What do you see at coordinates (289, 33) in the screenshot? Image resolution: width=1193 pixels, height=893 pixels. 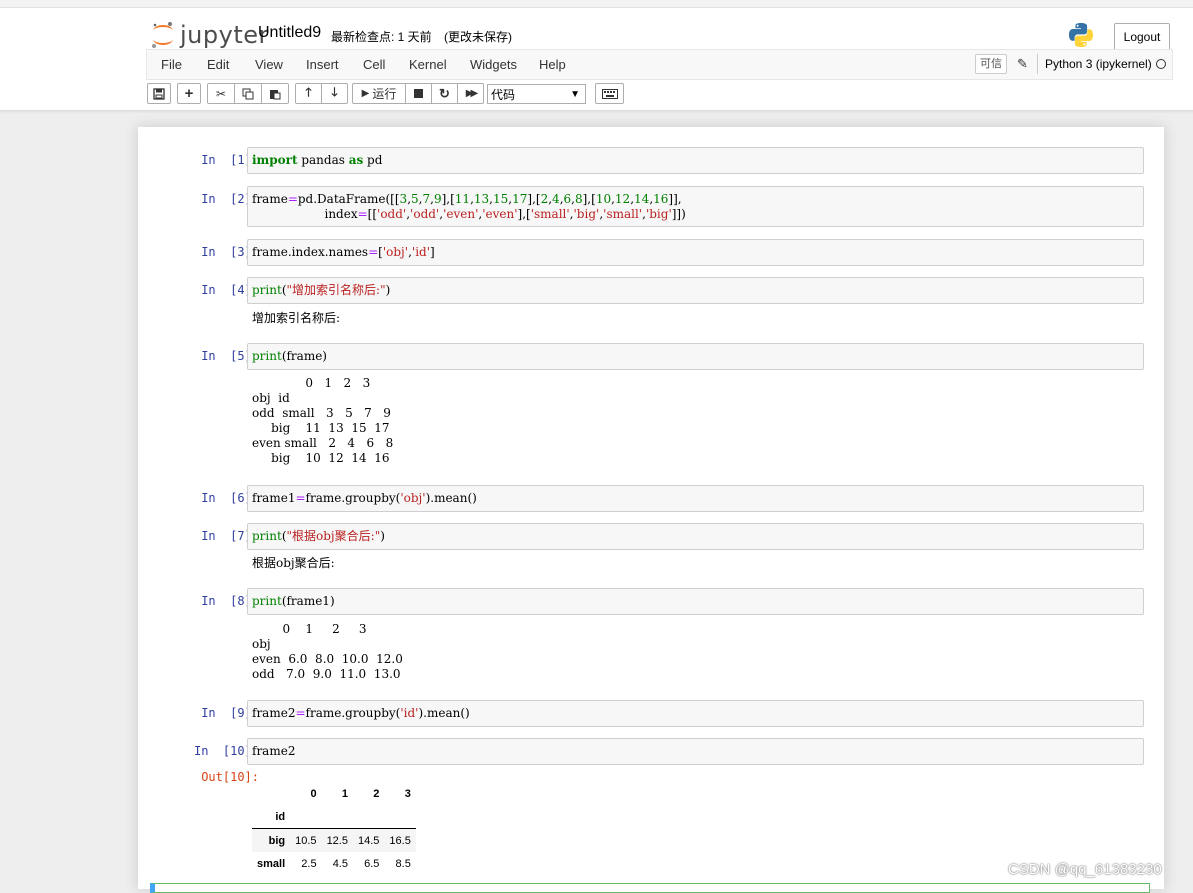 I see `notebook-name: Untitled9` at bounding box center [289, 33].